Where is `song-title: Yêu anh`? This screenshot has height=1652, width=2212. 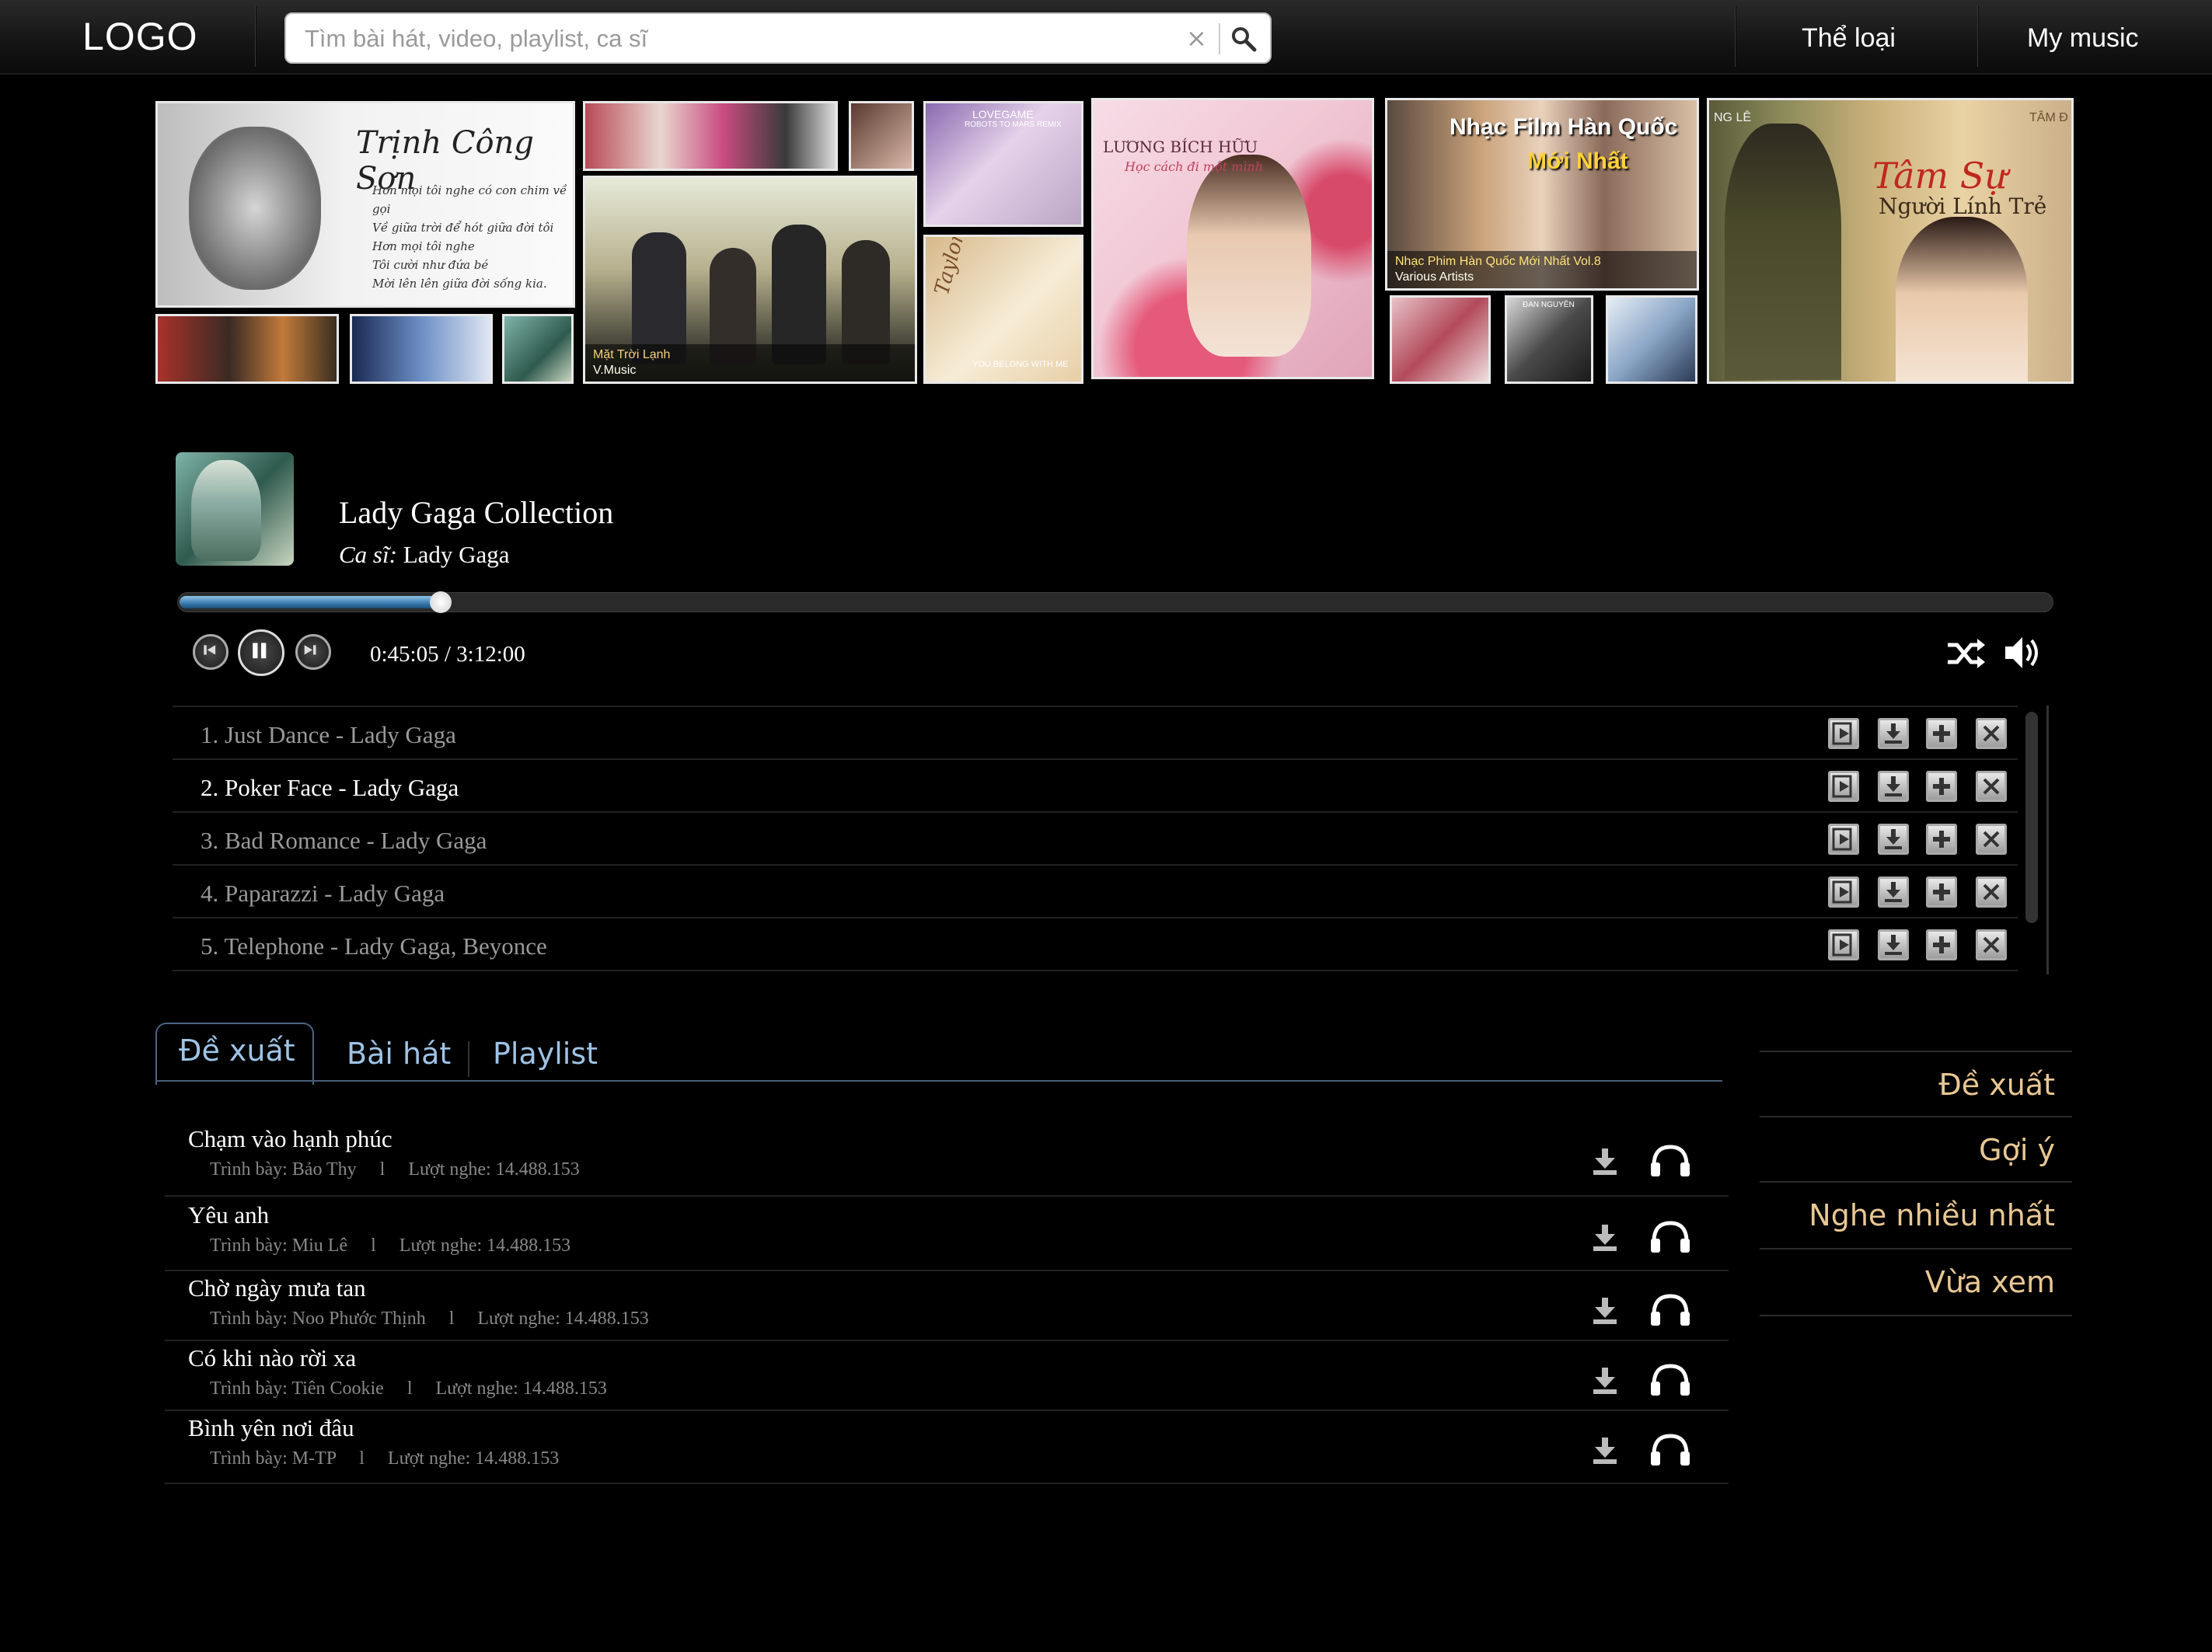
song-title: Yêu anh is located at coordinates (229, 1215).